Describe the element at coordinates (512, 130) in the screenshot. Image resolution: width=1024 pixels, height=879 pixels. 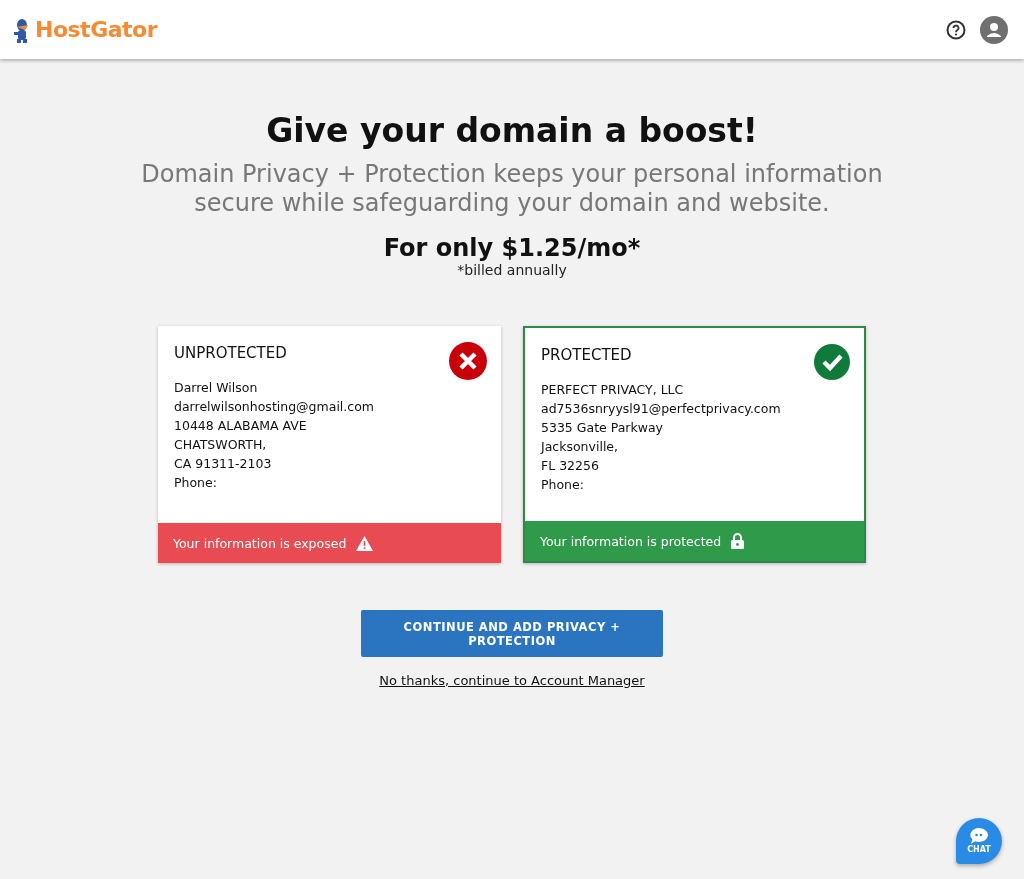
I see `page-title: Give your domain a boost!` at that location.